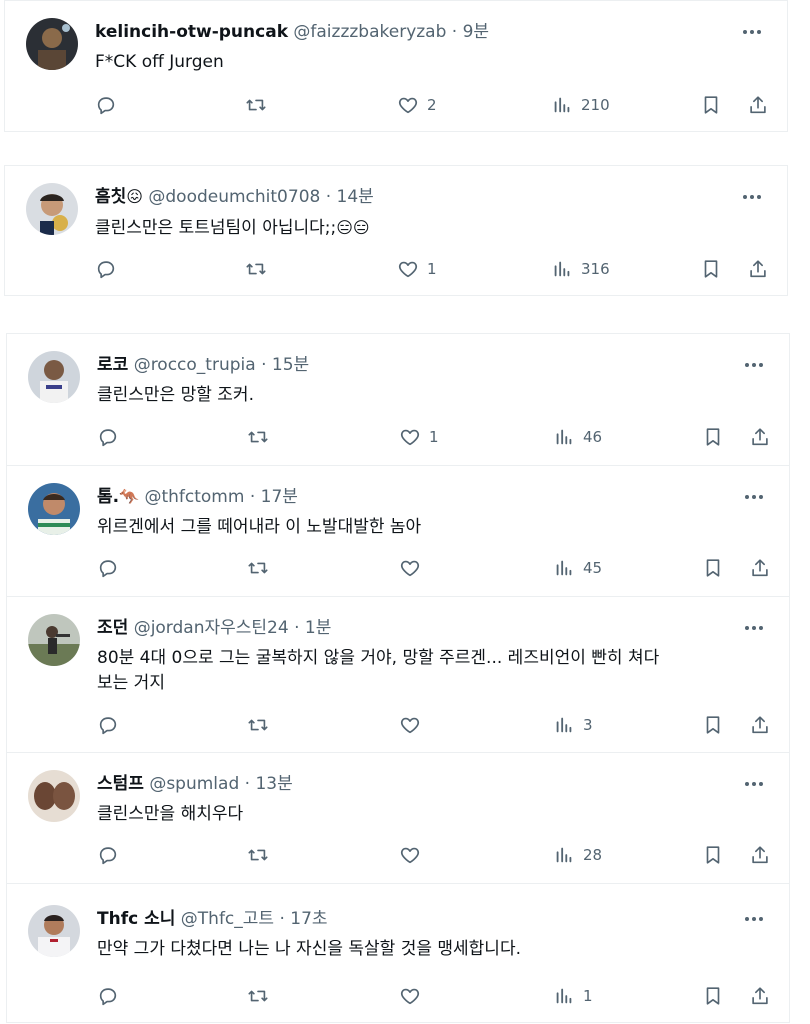 This screenshot has height=1024, width=810. Describe the element at coordinates (577, 568) in the screenshot. I see `views-button: 45` at that location.